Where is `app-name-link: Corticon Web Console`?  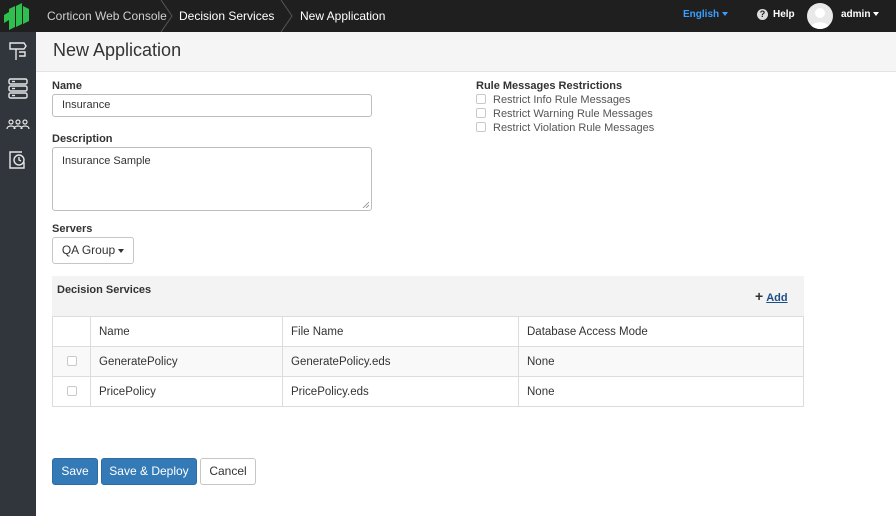 app-name-link: Corticon Web Console is located at coordinates (107, 16).